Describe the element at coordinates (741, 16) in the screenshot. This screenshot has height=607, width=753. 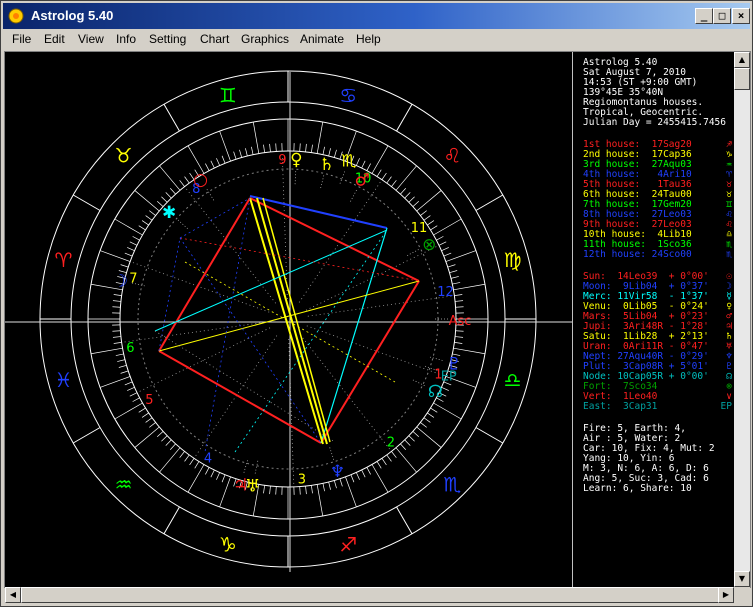
I see `close-button: ×` at that location.